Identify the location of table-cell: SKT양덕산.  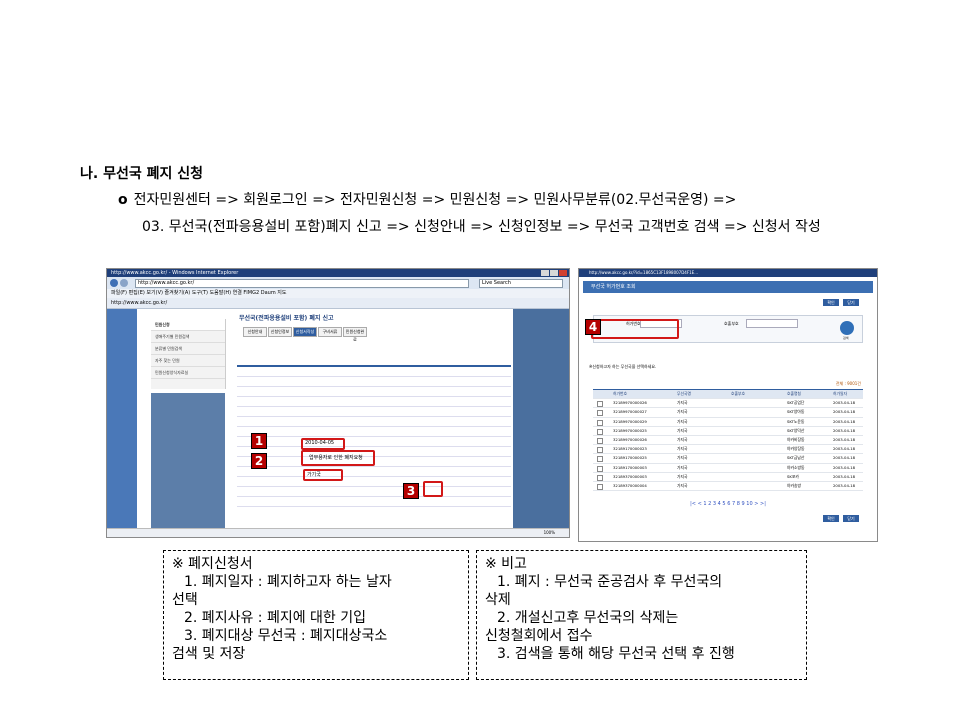
(796, 430).